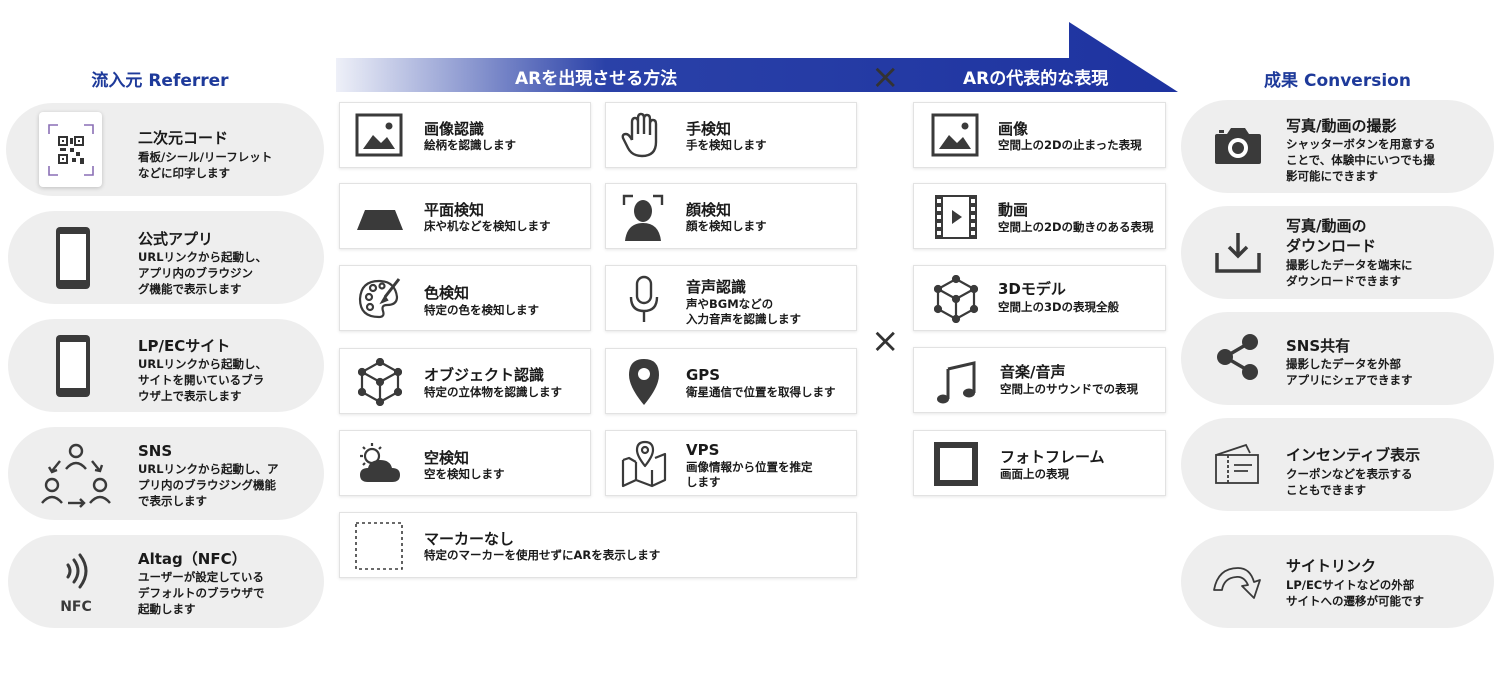 This screenshot has width=1498, height=675. I want to click on referrer-desc-line: などに印字します, so click(184, 173).